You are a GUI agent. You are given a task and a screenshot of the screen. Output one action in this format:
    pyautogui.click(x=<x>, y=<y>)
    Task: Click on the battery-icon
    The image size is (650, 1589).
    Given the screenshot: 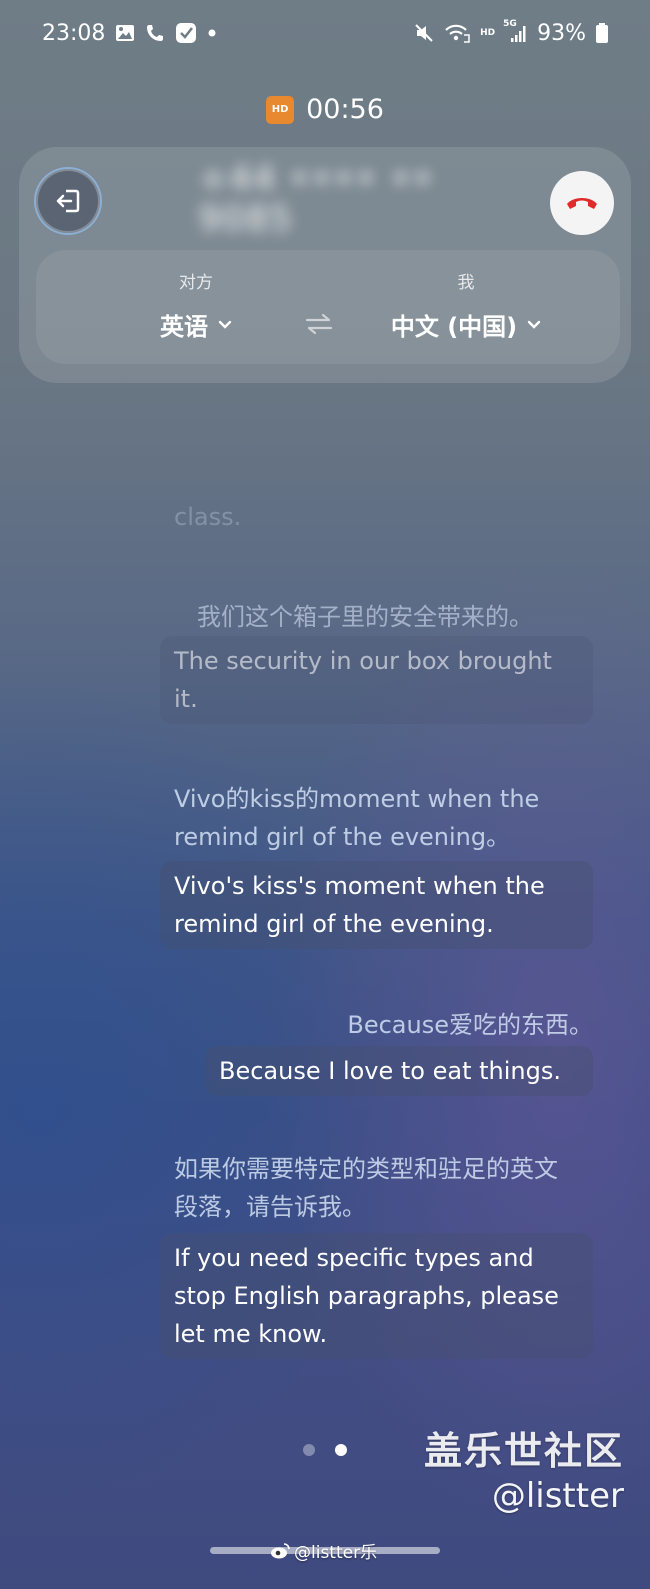 What is the action you would take?
    pyautogui.click(x=602, y=33)
    